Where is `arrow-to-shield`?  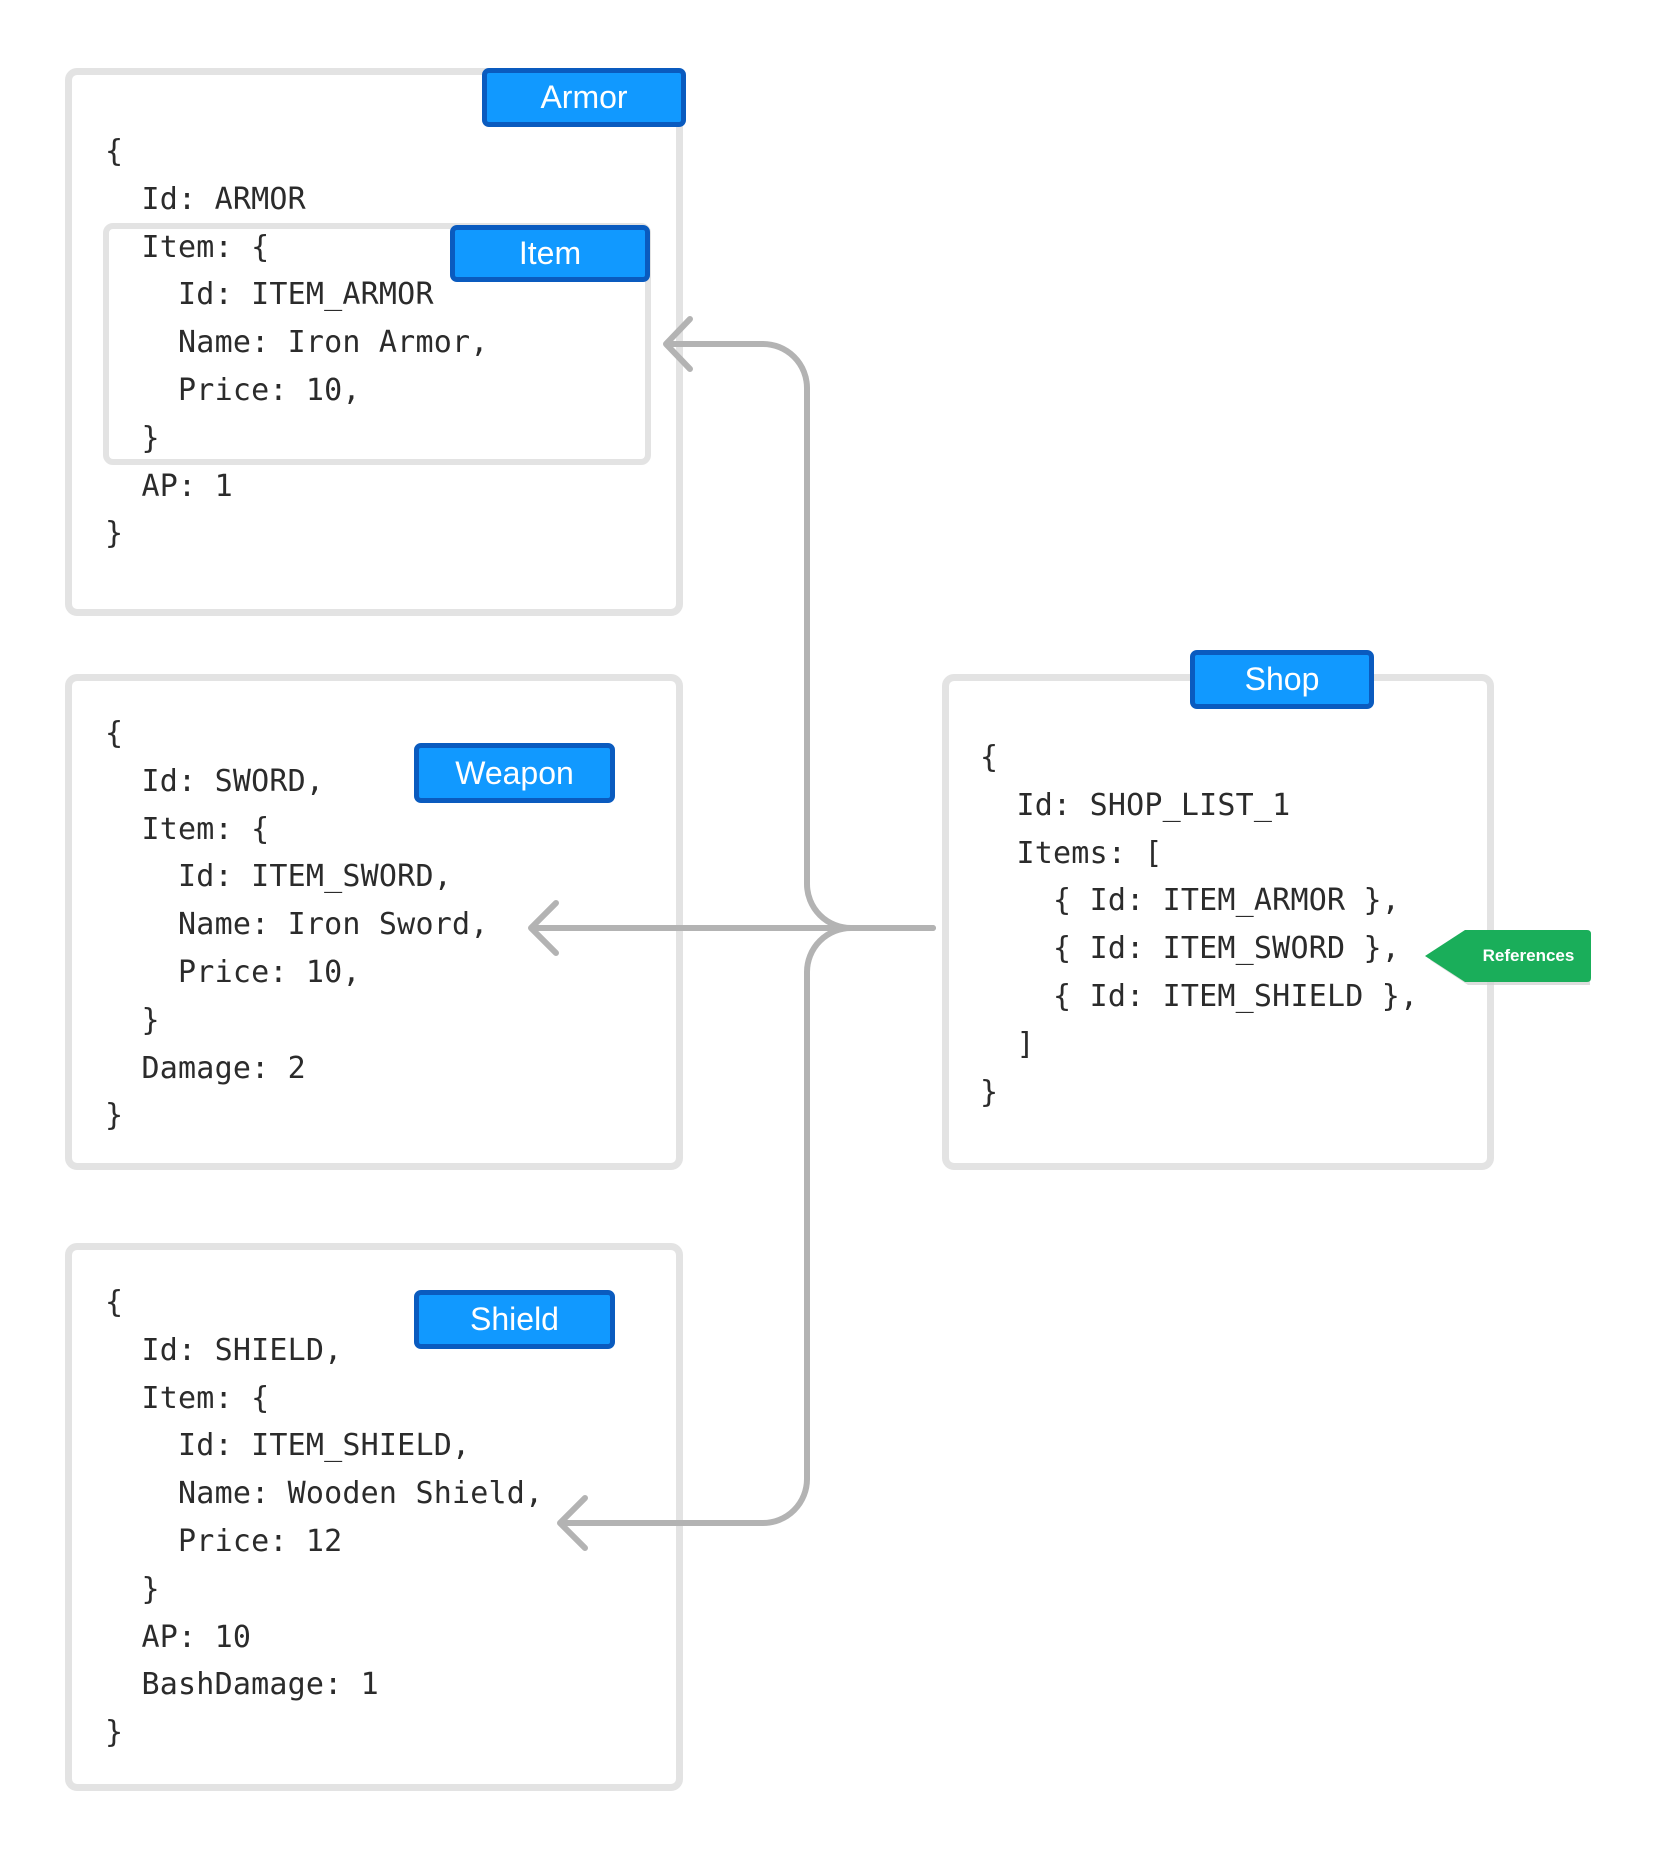 arrow-to-shield is located at coordinates (706, 1225).